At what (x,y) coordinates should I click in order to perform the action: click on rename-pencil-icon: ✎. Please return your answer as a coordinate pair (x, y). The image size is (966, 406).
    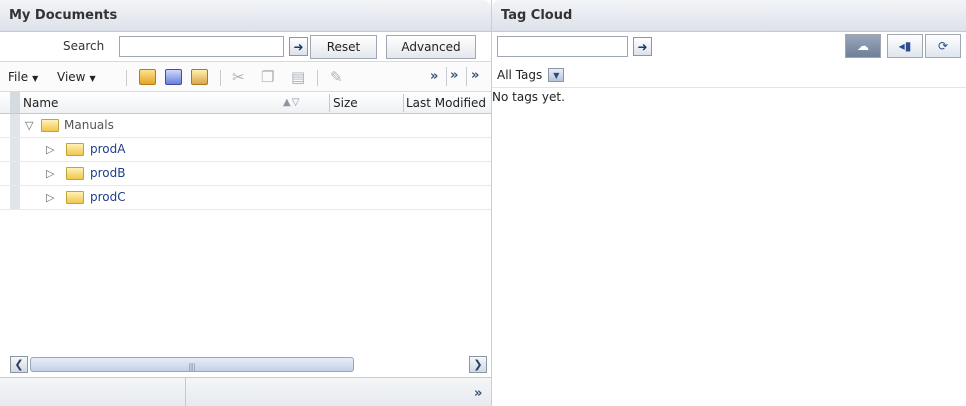
    Looking at the image, I should click on (336, 77).